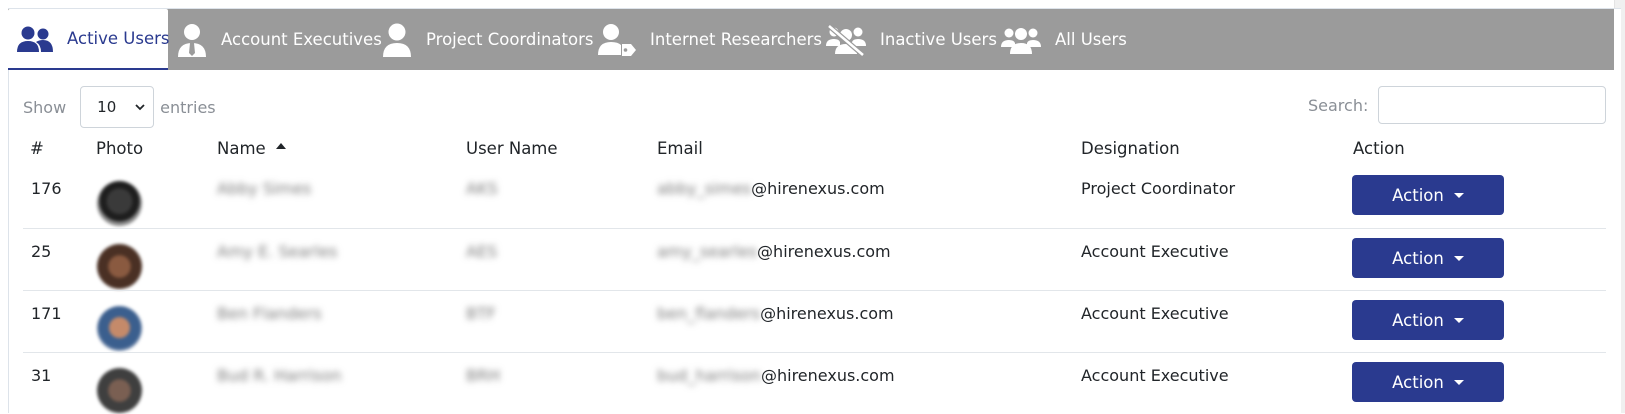 The height and width of the screenshot is (414, 1625). I want to click on users-icon, so click(35, 39).